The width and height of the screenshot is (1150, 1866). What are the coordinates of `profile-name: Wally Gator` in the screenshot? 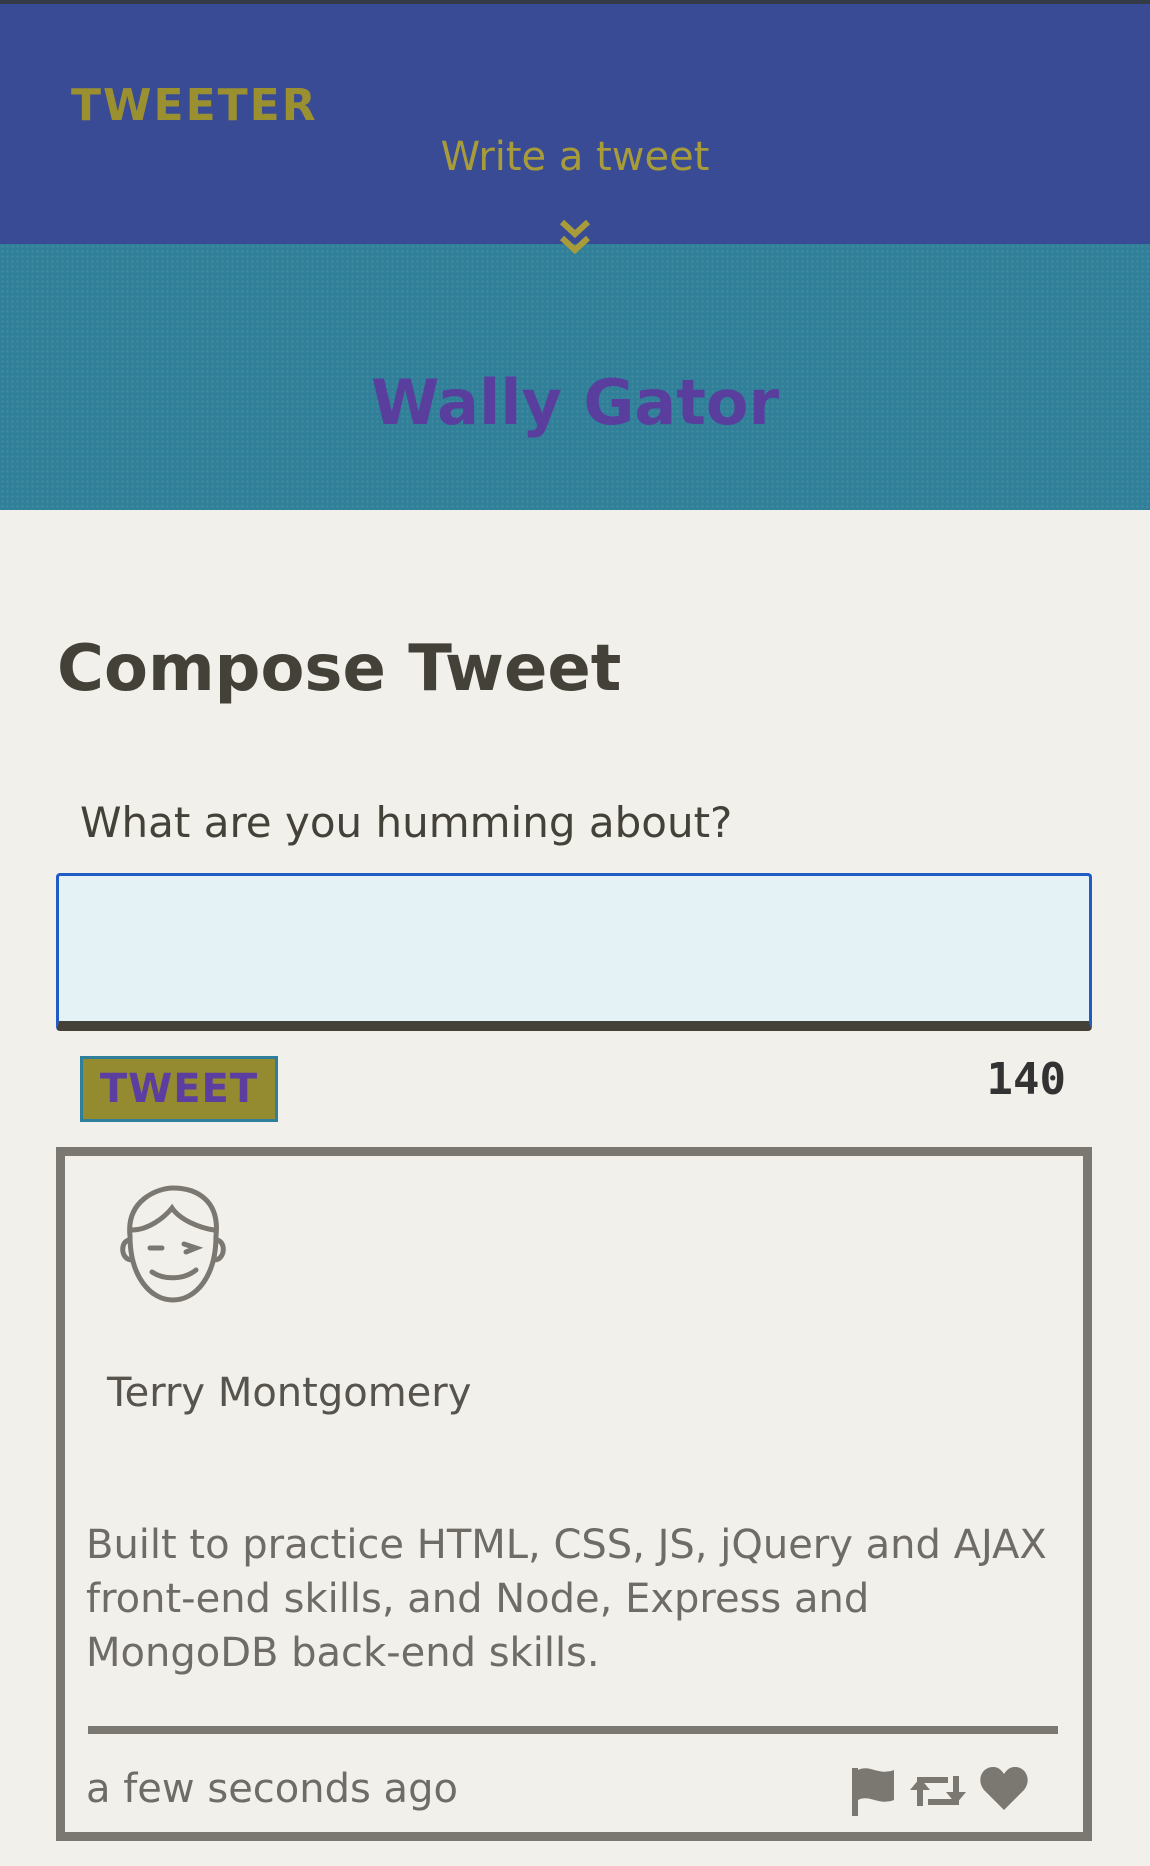 It's located at (575, 402).